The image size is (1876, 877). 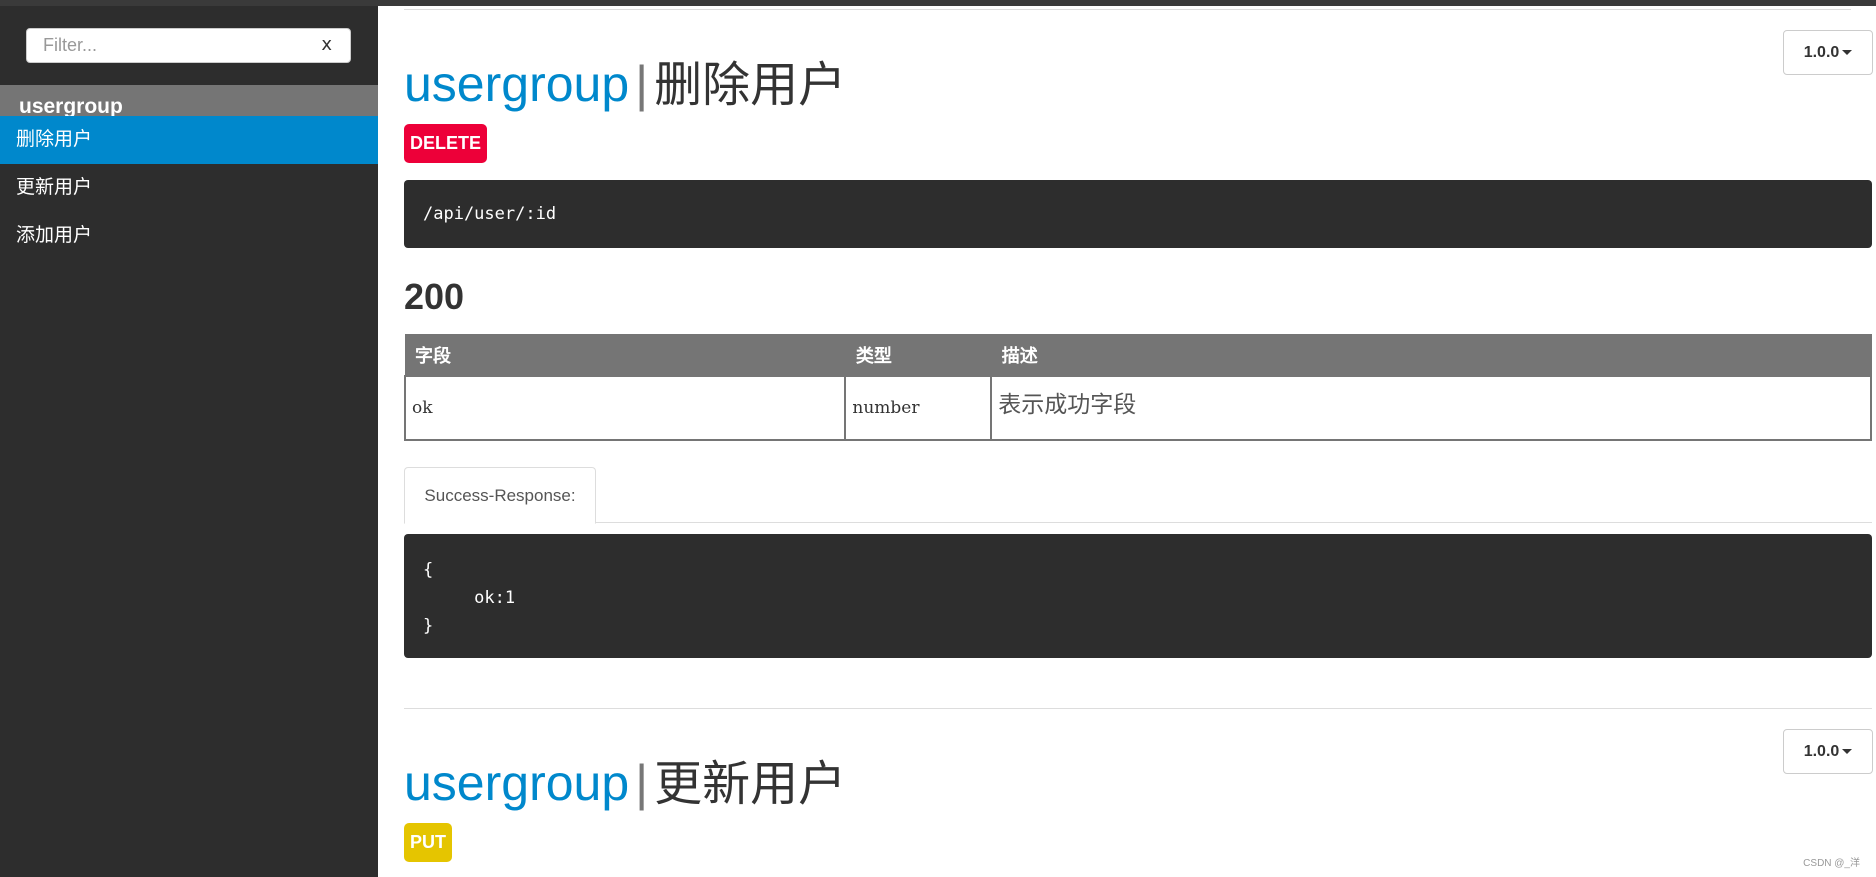 I want to click on response-line: ok:1, so click(x=469, y=598).